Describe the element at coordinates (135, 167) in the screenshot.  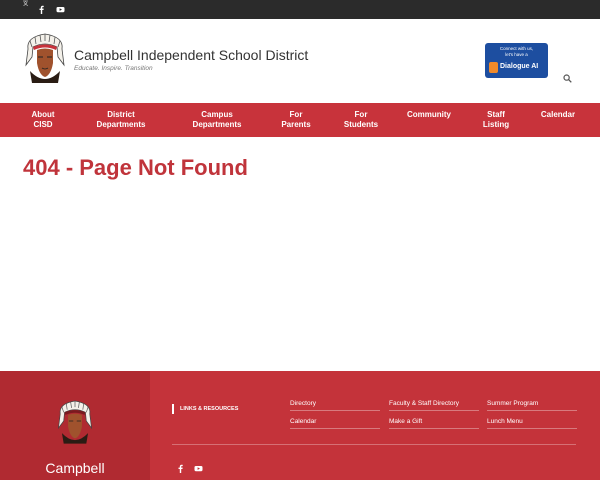
I see `page-title: 404 - Page Not Found` at that location.